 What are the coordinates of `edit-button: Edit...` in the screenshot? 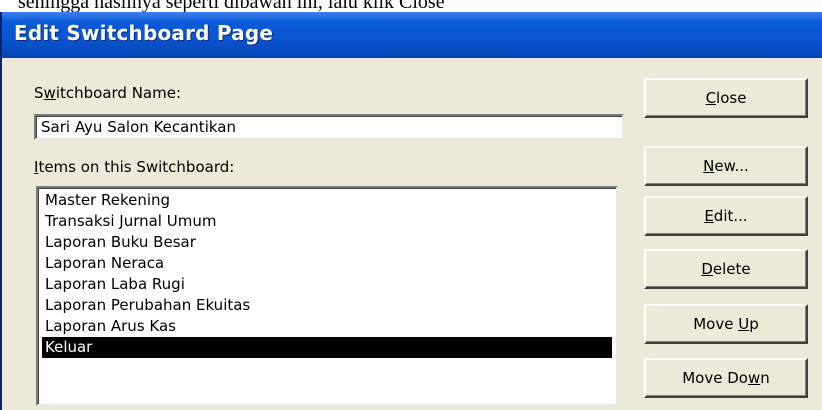 It's located at (726, 216).